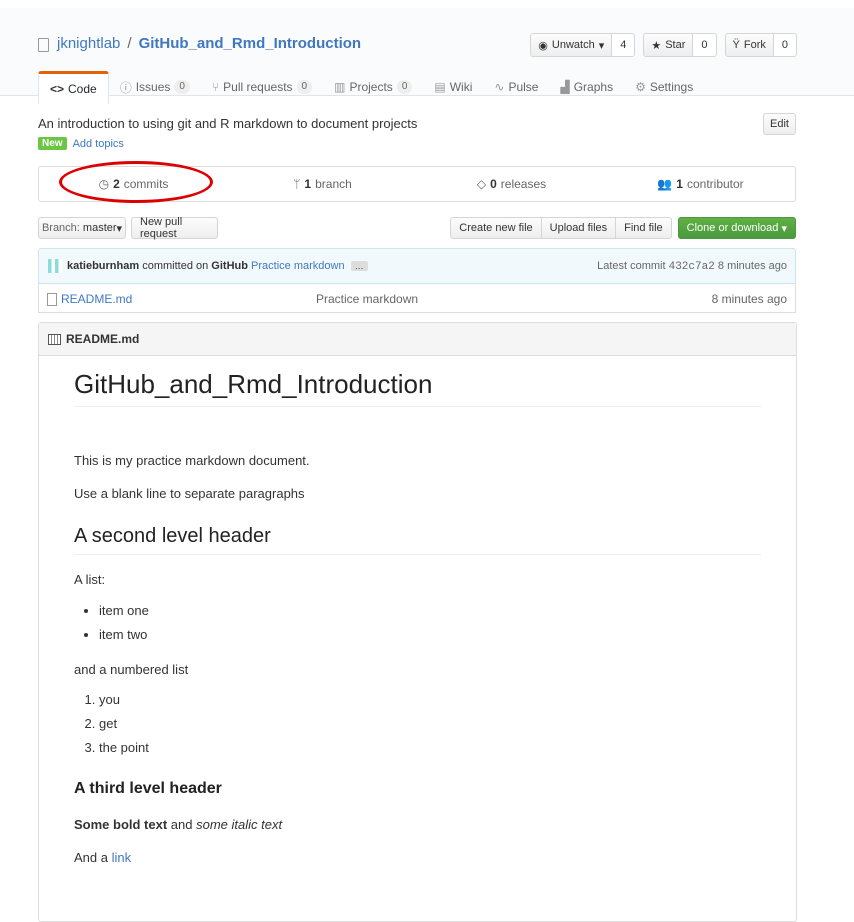  Describe the element at coordinates (496, 228) in the screenshot. I see `create-new-file-button: Create new file` at that location.